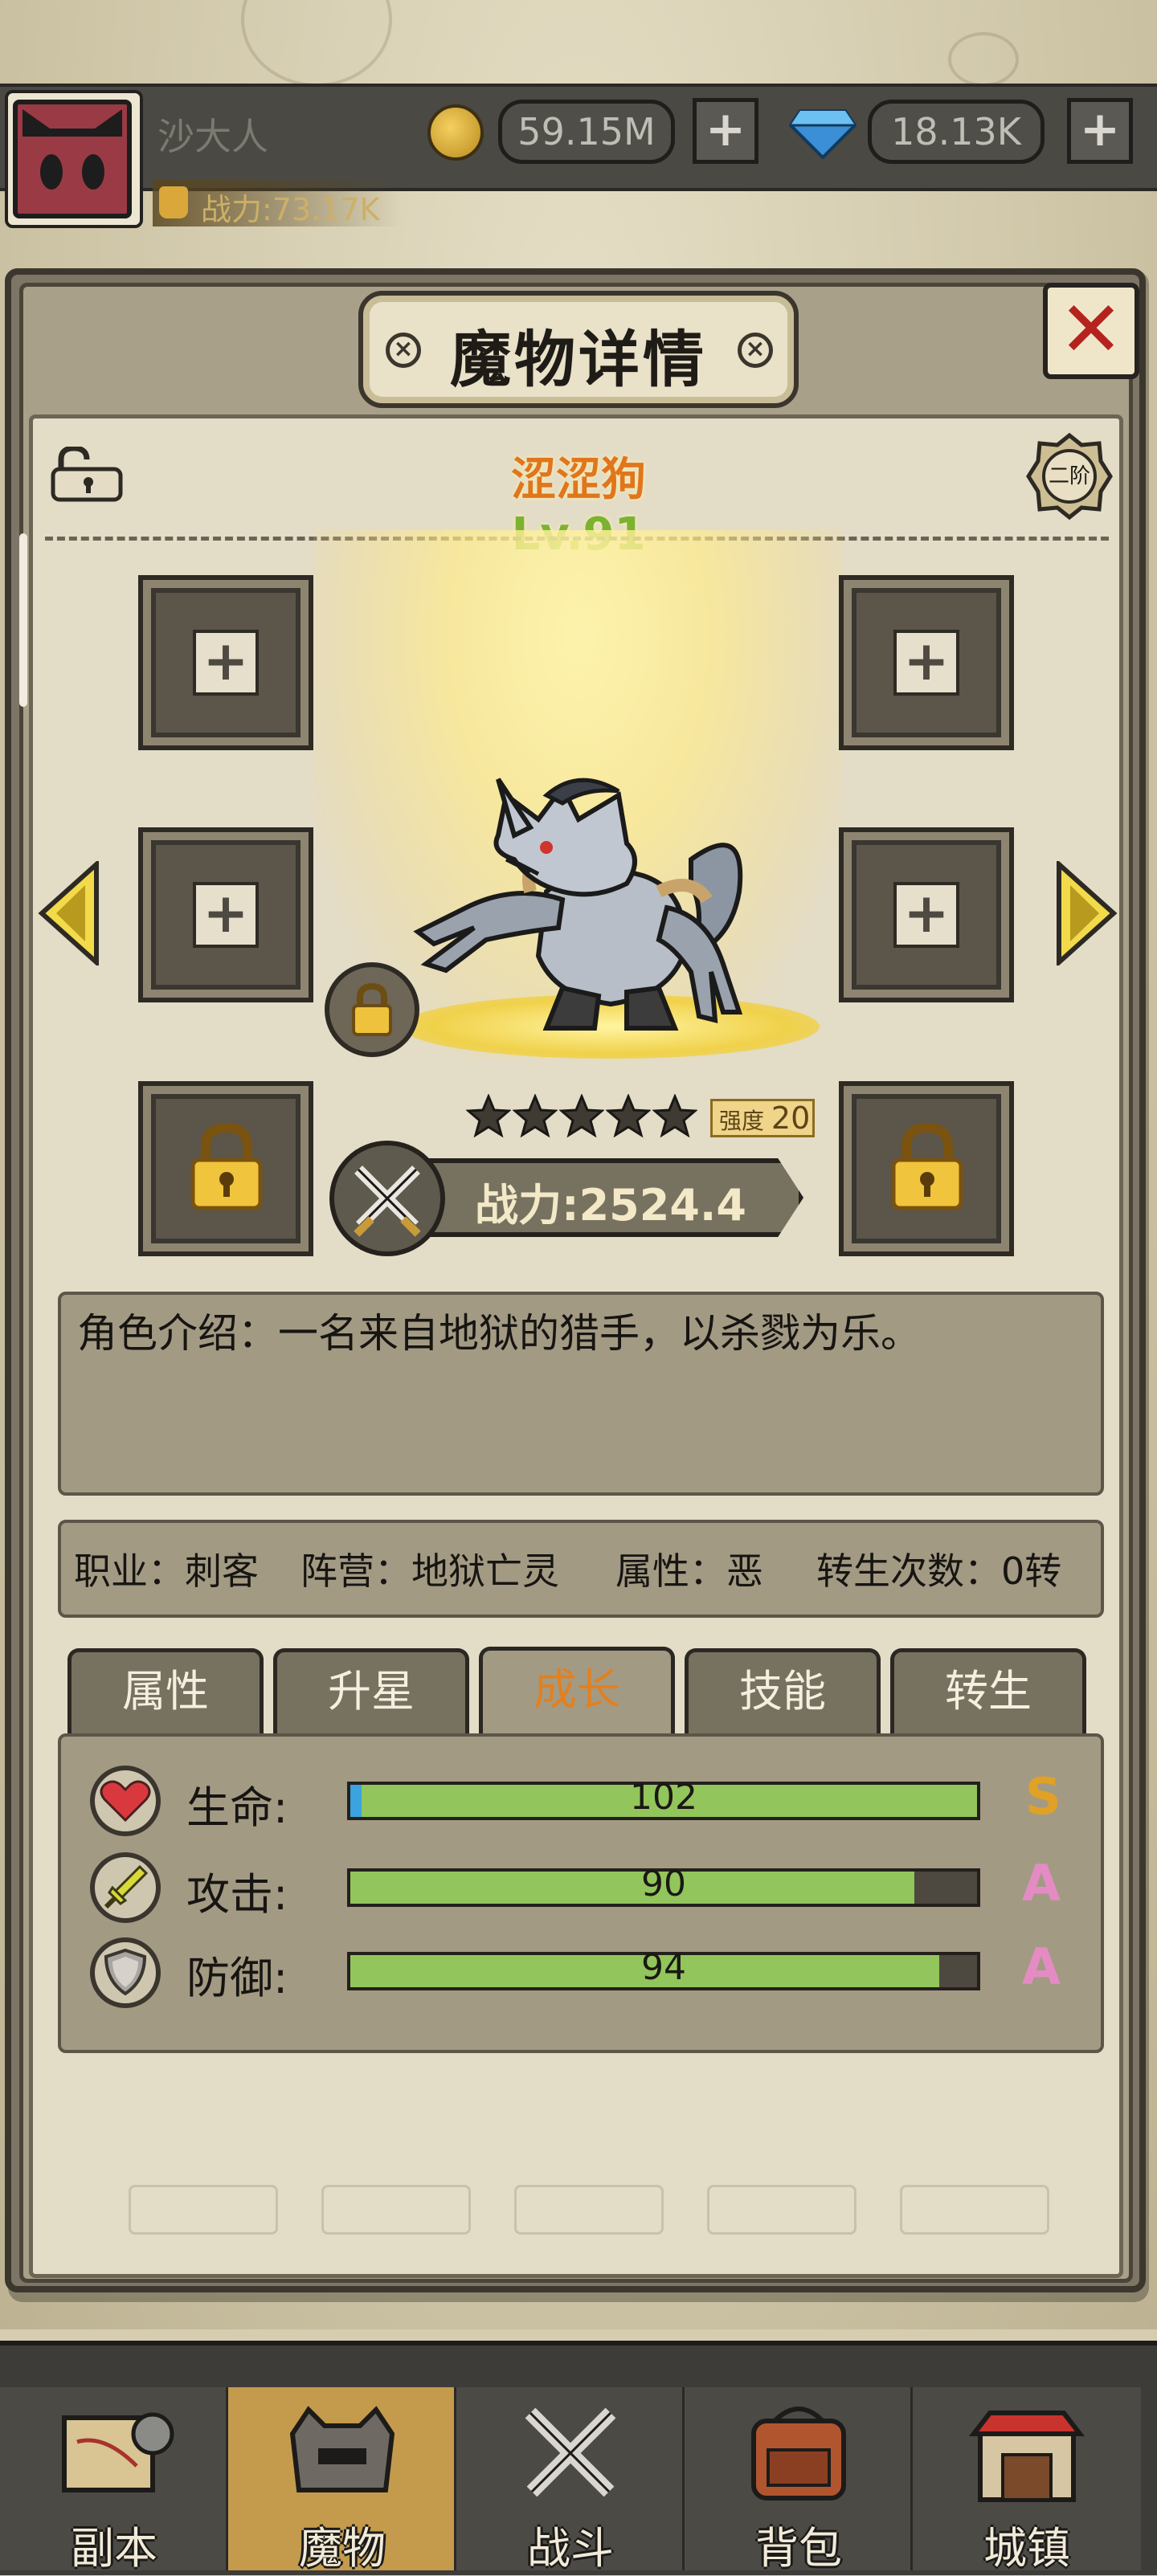  What do you see at coordinates (586, 132) in the screenshot?
I see `gold-amount: 59.15M` at bounding box center [586, 132].